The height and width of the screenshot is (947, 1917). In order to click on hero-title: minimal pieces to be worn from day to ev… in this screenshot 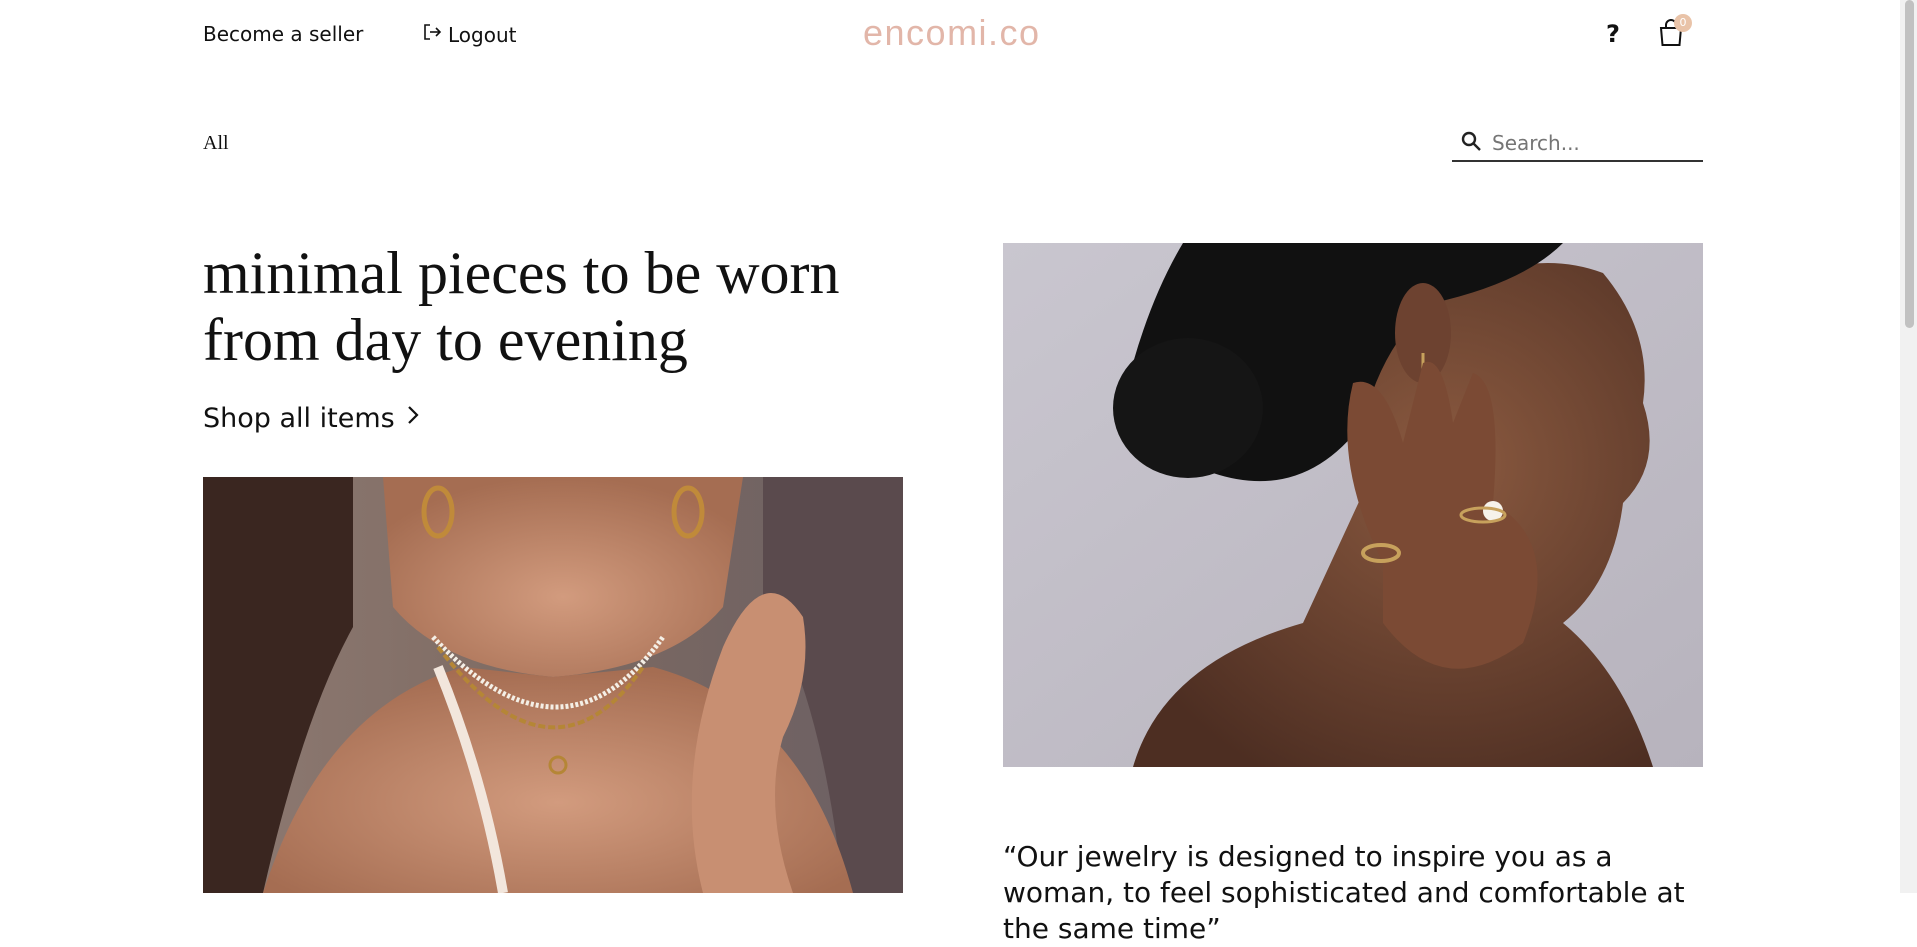, I will do `click(521, 306)`.